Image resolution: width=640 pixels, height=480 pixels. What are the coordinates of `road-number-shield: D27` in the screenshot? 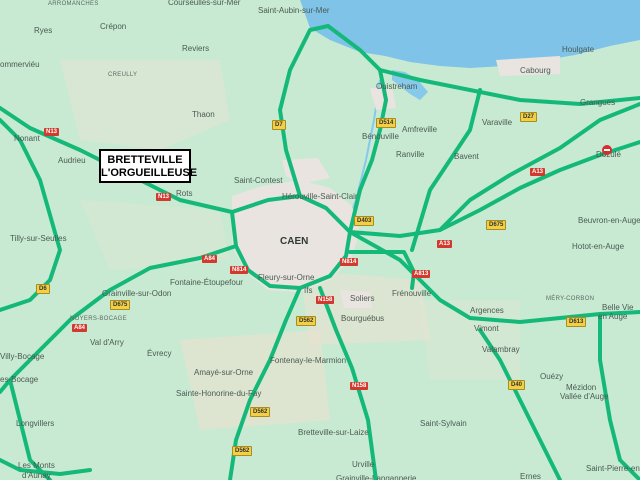 It's located at (529, 117).